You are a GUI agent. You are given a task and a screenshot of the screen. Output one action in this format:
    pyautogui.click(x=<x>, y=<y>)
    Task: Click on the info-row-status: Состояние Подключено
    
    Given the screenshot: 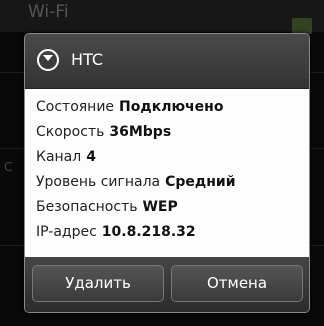 What is the action you would take?
    pyautogui.click(x=129, y=107)
    